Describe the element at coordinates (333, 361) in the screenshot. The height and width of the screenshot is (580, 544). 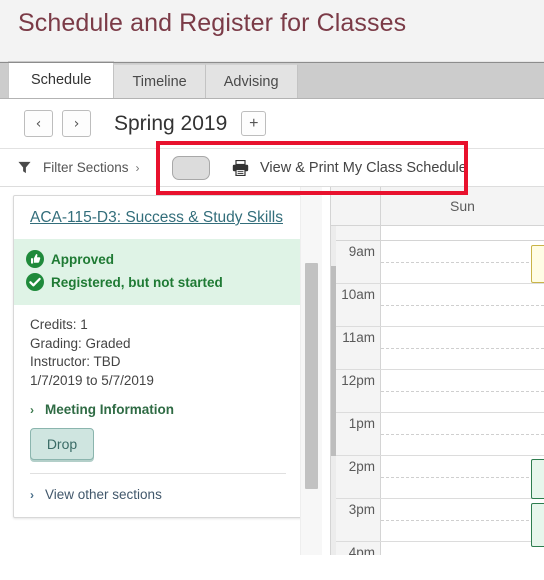
I see `calendar-scrollbar-thumb` at that location.